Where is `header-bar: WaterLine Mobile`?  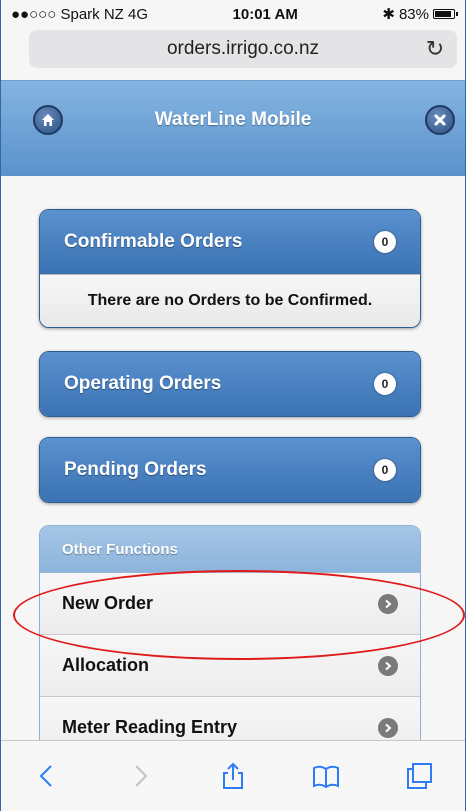 header-bar: WaterLine Mobile is located at coordinates (233, 120).